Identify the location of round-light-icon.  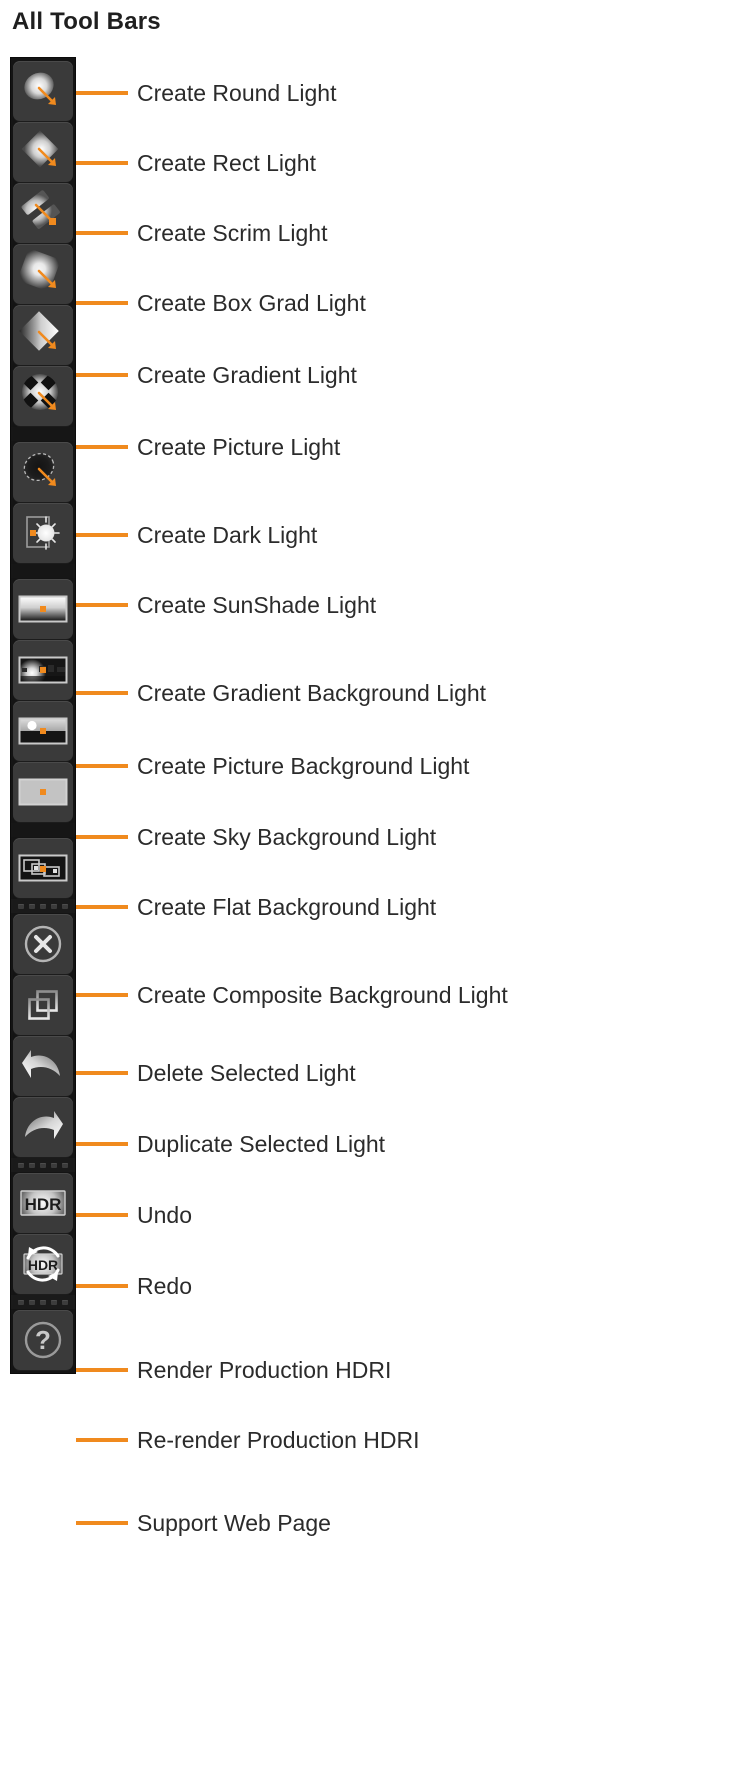
(43, 91).